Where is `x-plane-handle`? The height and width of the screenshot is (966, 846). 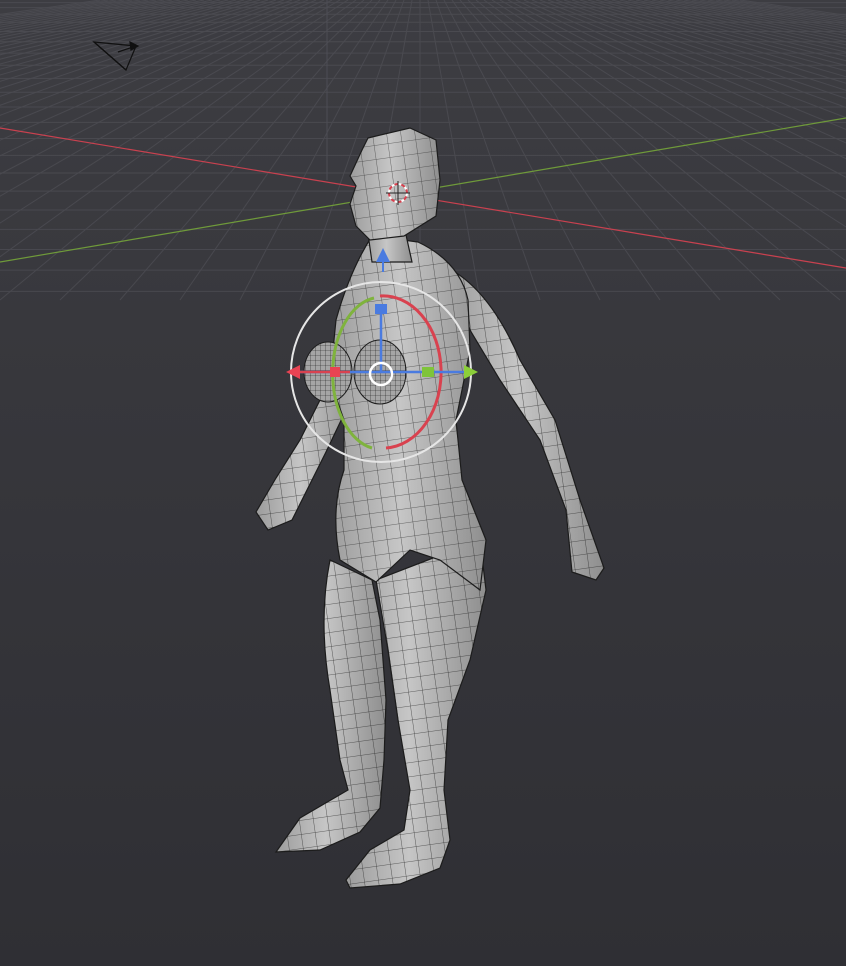 x-plane-handle is located at coordinates (335, 372).